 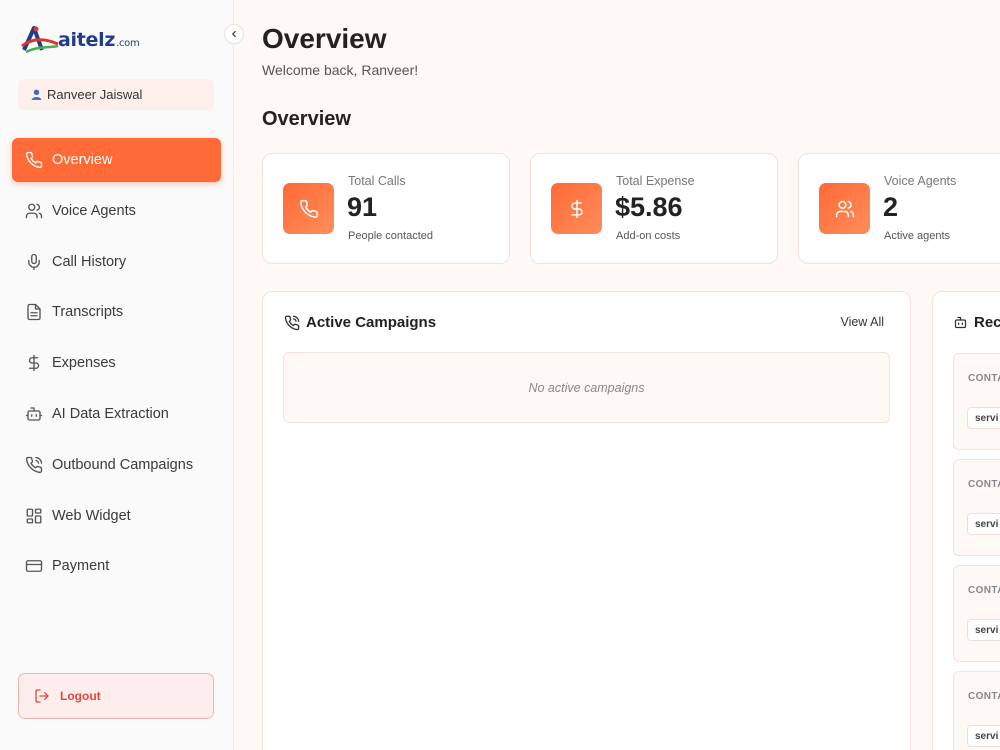 I want to click on brand-suffix: .com, so click(x=128, y=43).